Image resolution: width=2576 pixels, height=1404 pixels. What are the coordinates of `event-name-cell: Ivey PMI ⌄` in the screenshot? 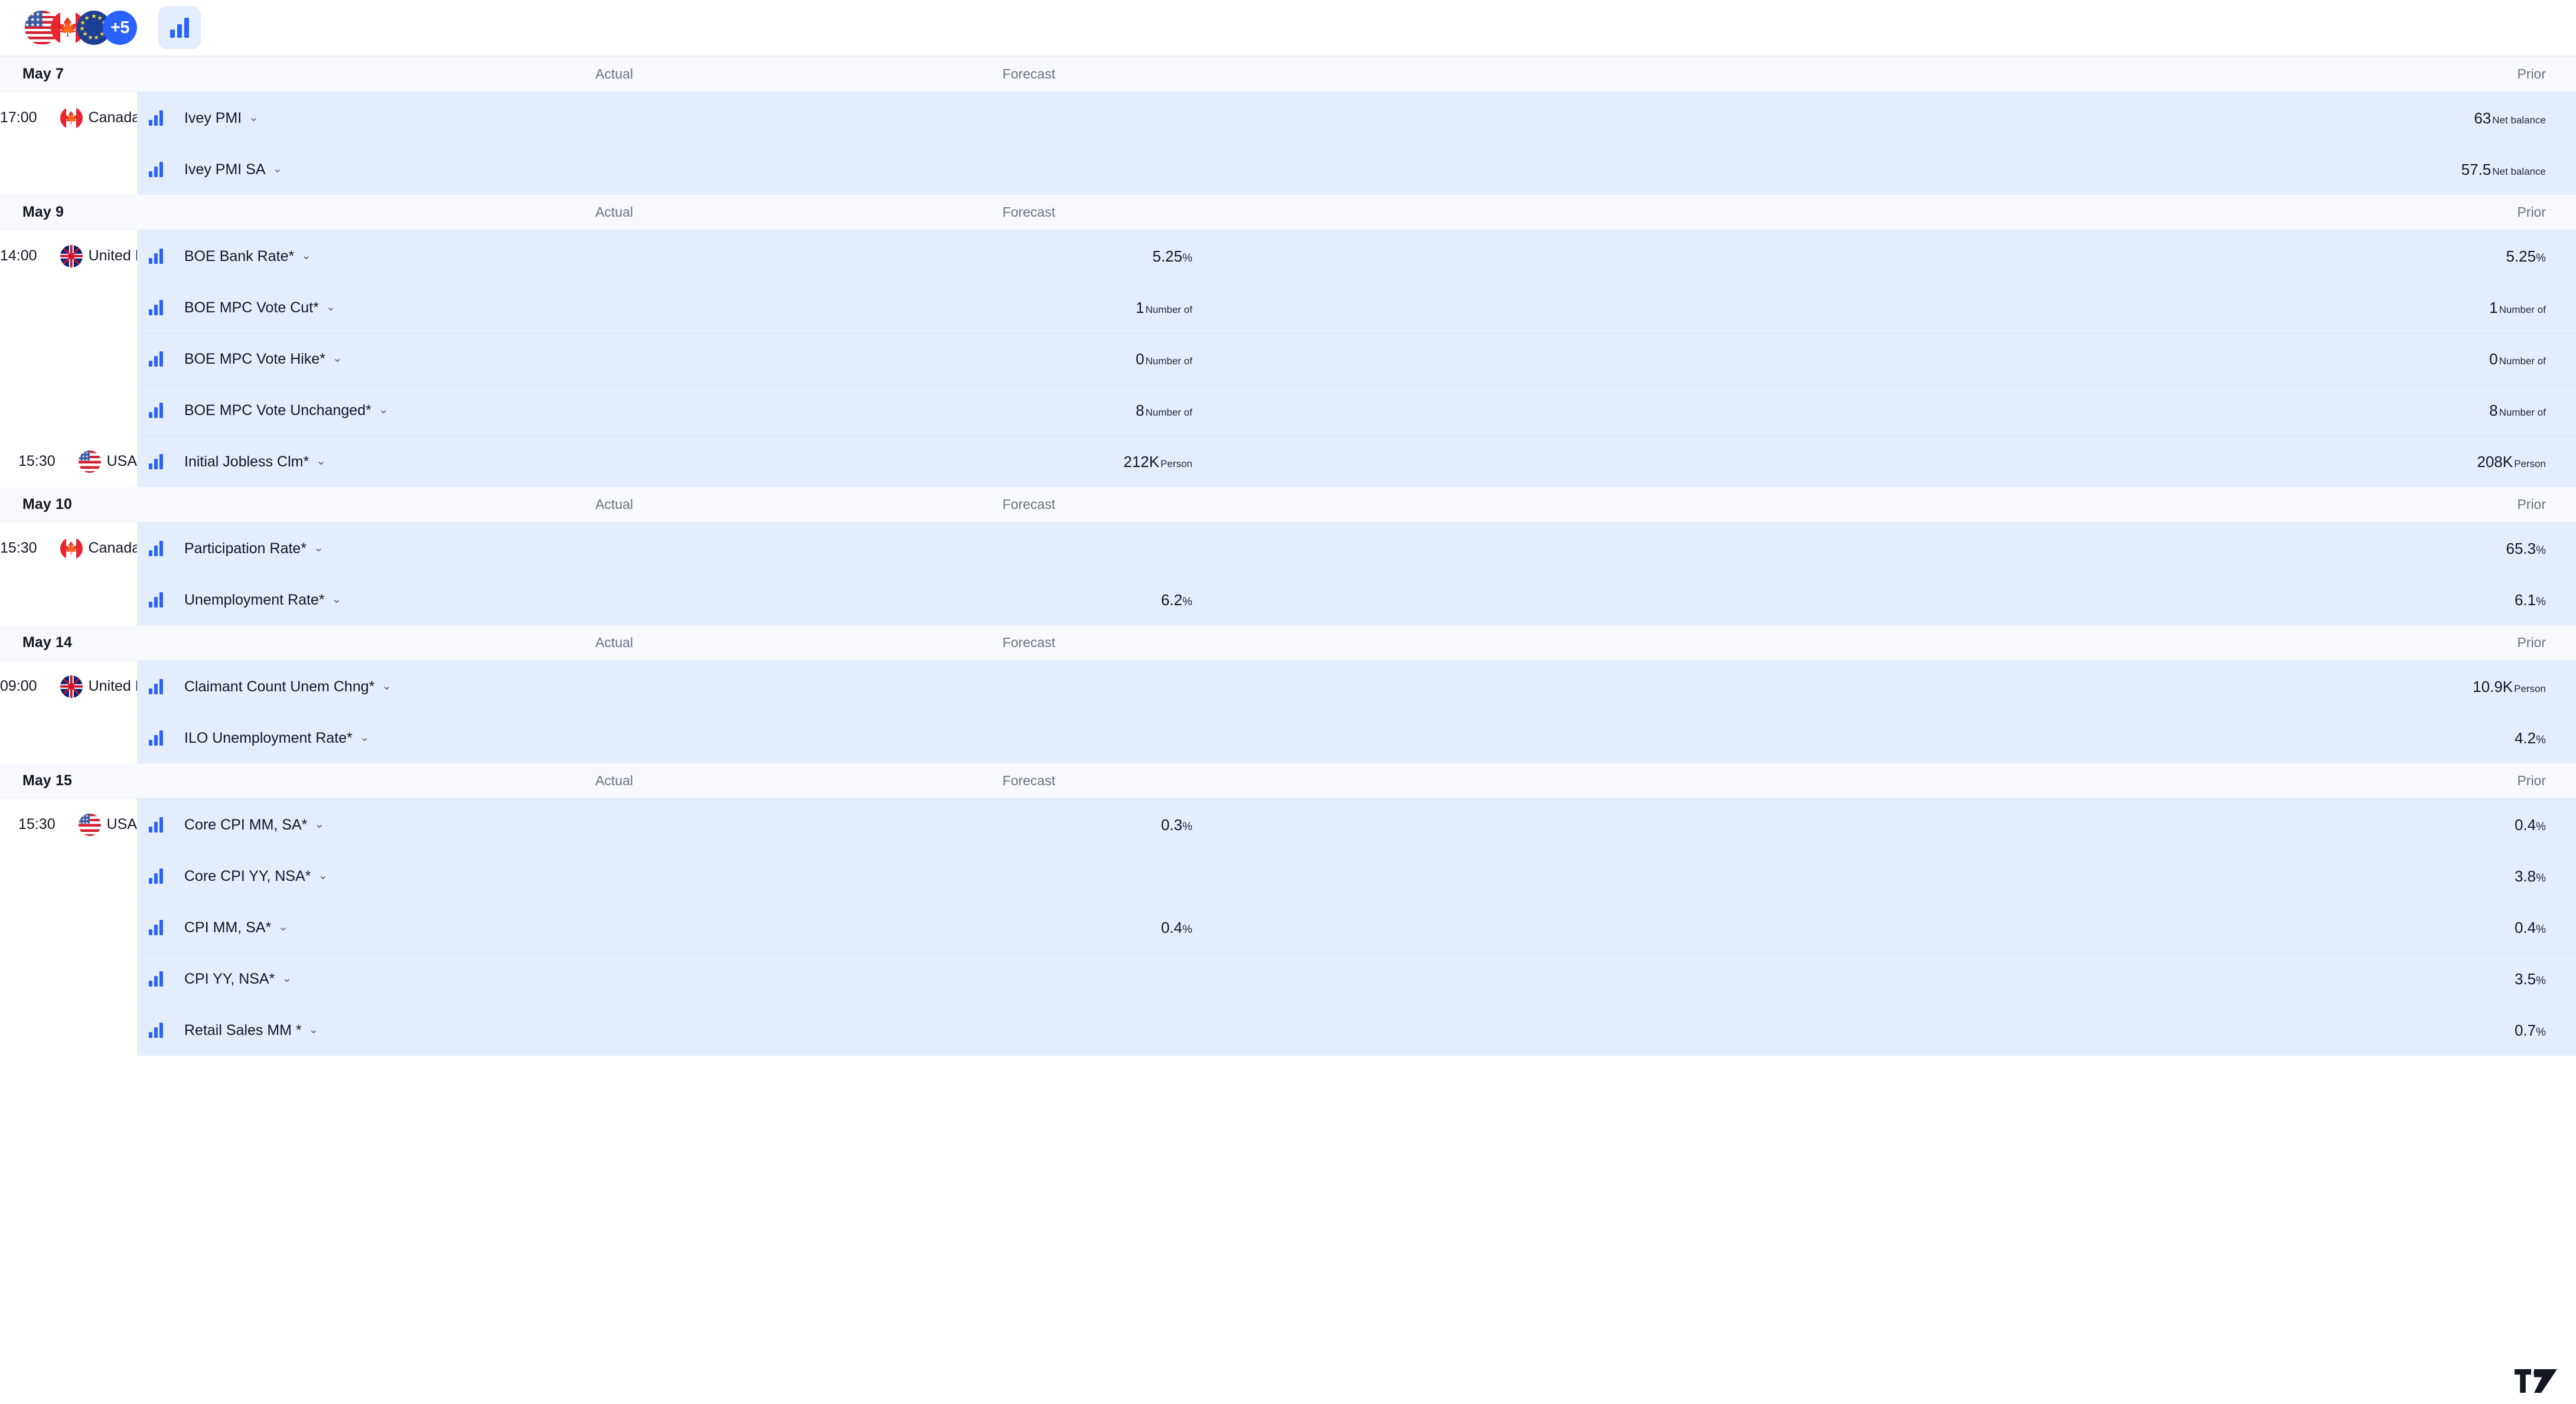 It's located at (373, 118).